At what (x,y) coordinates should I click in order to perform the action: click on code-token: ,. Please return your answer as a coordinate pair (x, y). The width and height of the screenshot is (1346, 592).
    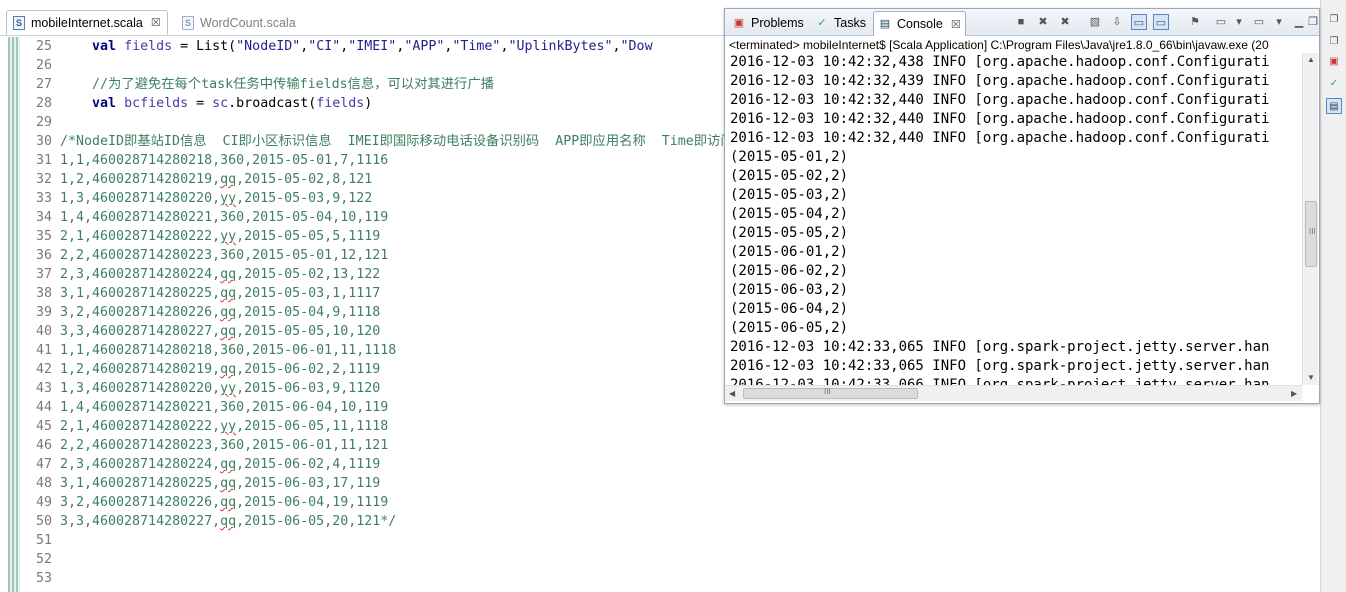
    Looking at the image, I should click on (616, 46).